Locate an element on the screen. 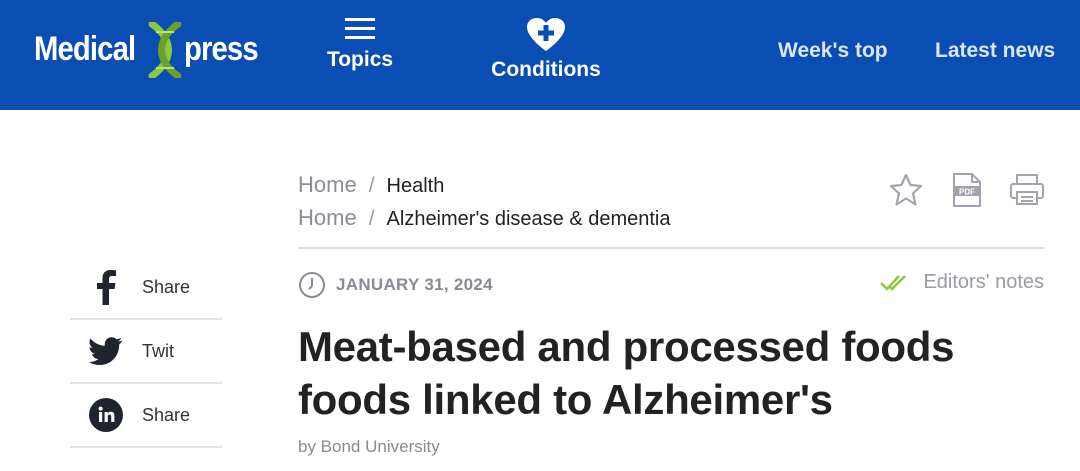  twitter-icon is located at coordinates (106, 351).